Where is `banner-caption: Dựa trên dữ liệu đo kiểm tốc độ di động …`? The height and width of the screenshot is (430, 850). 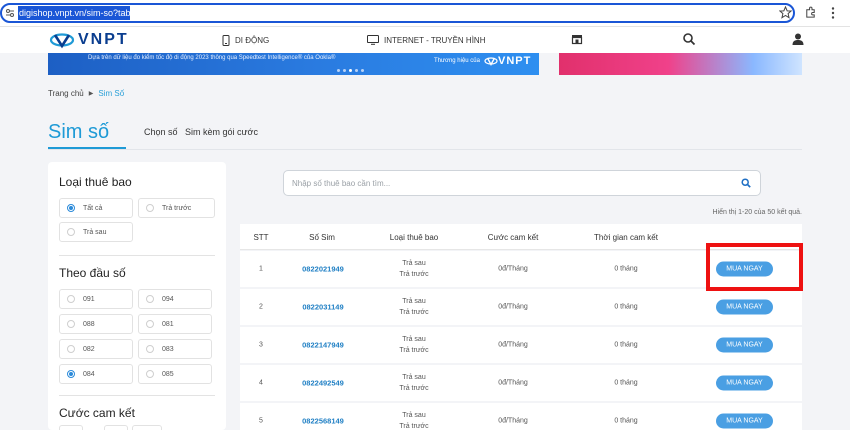 banner-caption: Dựa trên dữ liệu đo kiểm tốc độ di động … is located at coordinates (212, 58).